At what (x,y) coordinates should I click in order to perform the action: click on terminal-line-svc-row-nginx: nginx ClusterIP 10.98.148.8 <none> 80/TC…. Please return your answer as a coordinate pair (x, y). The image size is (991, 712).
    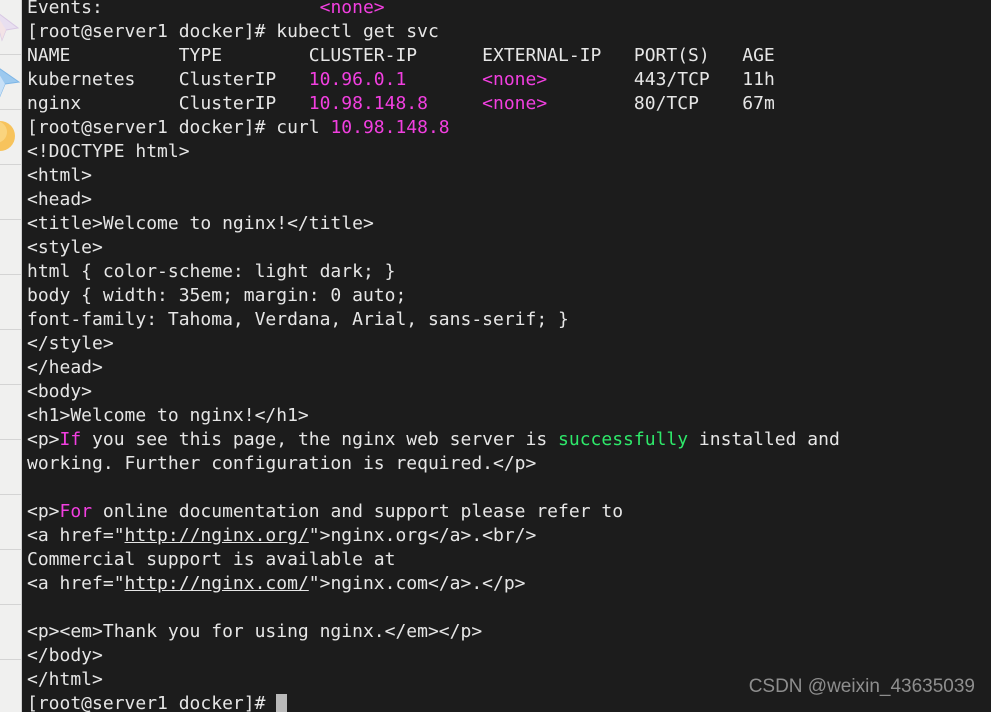
    Looking at the image, I should click on (509, 104).